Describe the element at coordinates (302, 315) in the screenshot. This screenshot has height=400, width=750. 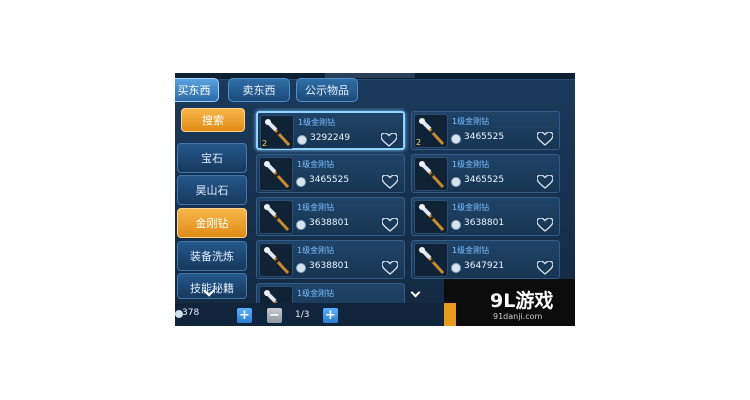
I see `page-indicator: 1/3` at that location.